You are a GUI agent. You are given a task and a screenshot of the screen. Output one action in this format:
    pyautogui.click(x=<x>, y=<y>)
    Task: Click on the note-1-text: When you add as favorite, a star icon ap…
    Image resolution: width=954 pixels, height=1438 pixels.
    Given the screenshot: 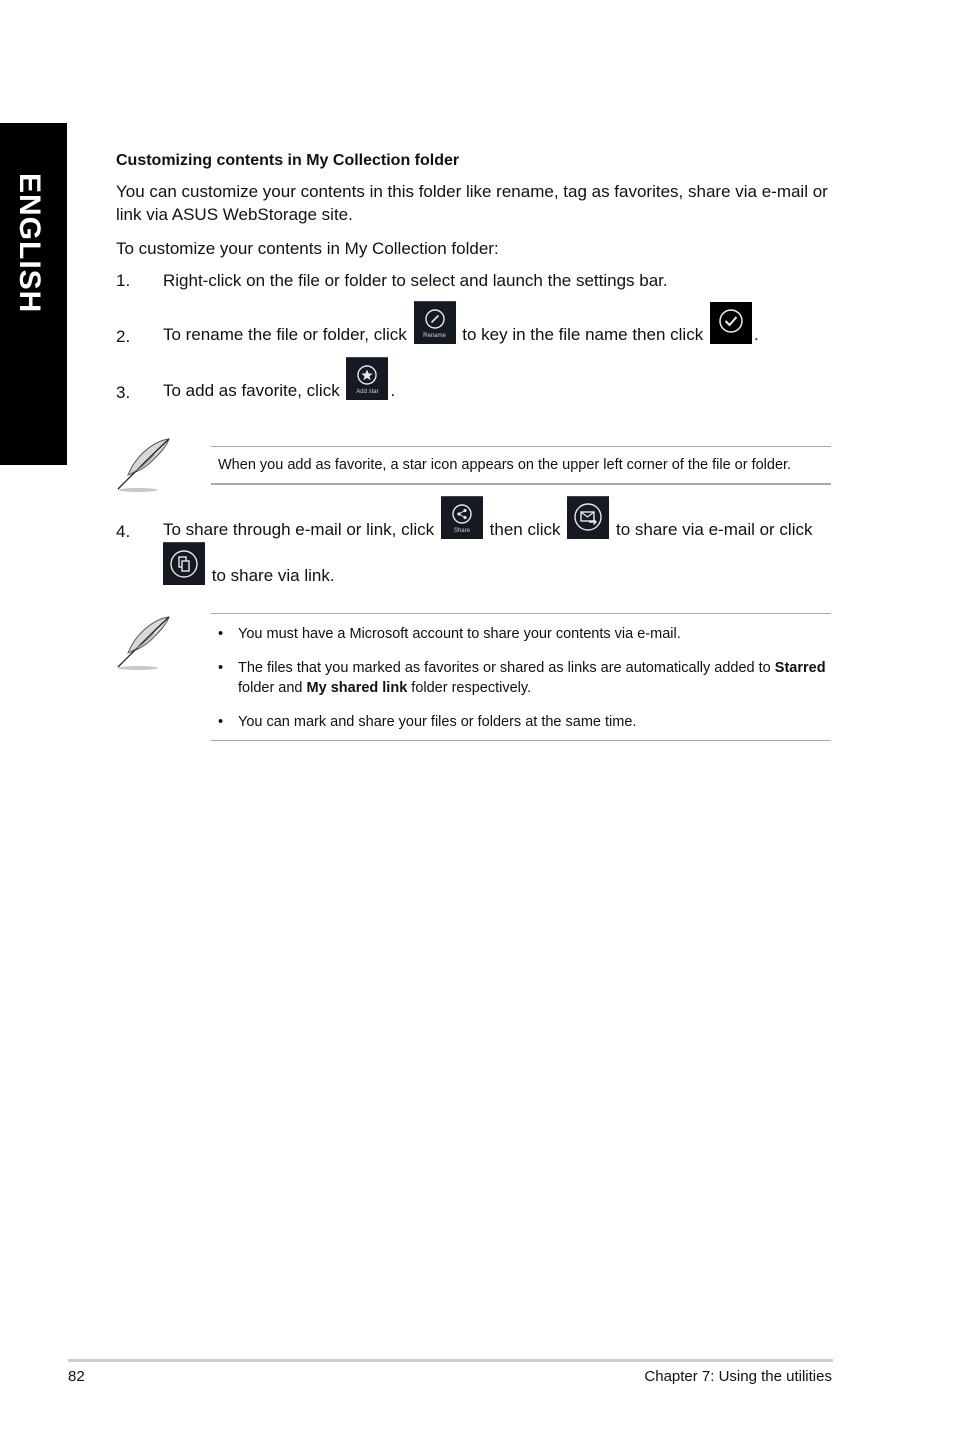 What is the action you would take?
    pyautogui.click(x=505, y=465)
    